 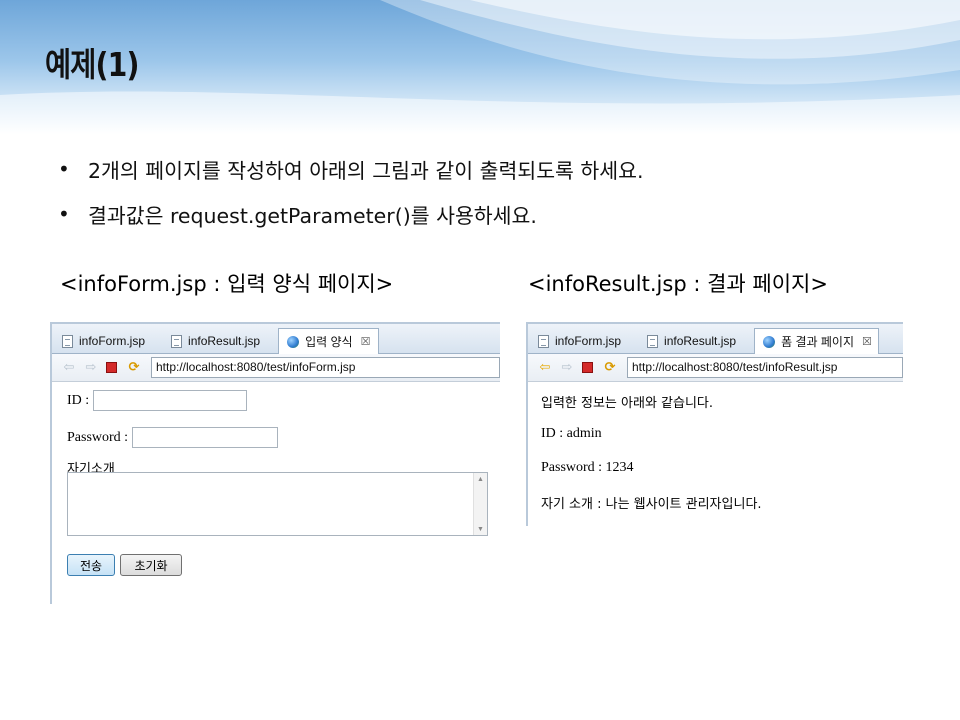 What do you see at coordinates (78, 400) in the screenshot?
I see `id-label: ID :` at bounding box center [78, 400].